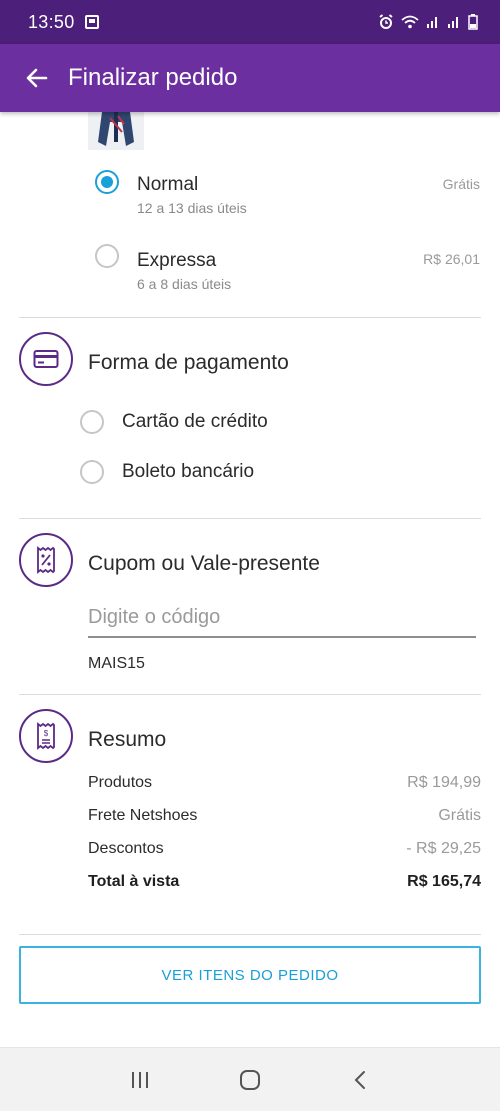 The height and width of the screenshot is (1111, 500). I want to click on back-button, so click(37, 78).